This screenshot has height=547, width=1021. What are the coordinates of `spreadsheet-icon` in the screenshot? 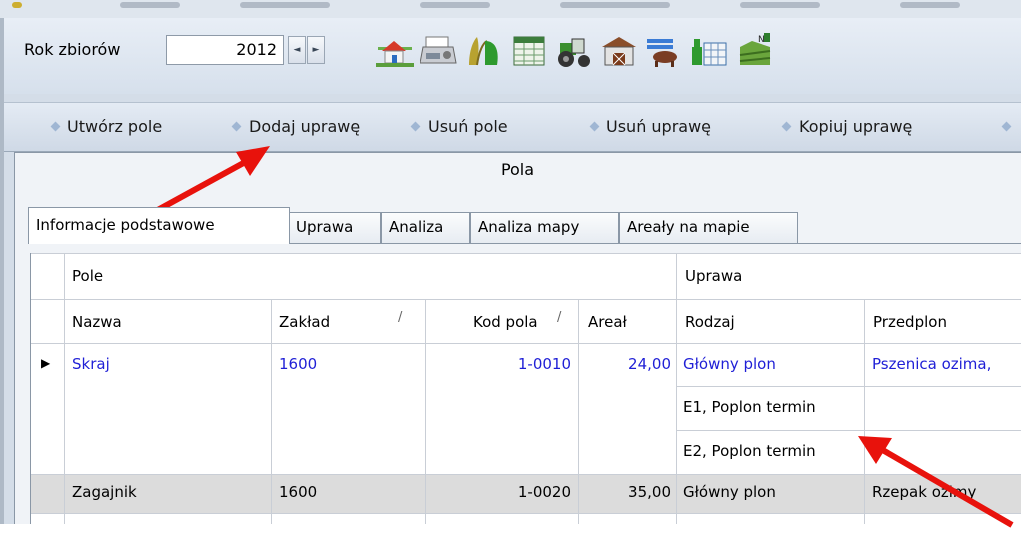 It's located at (529, 51).